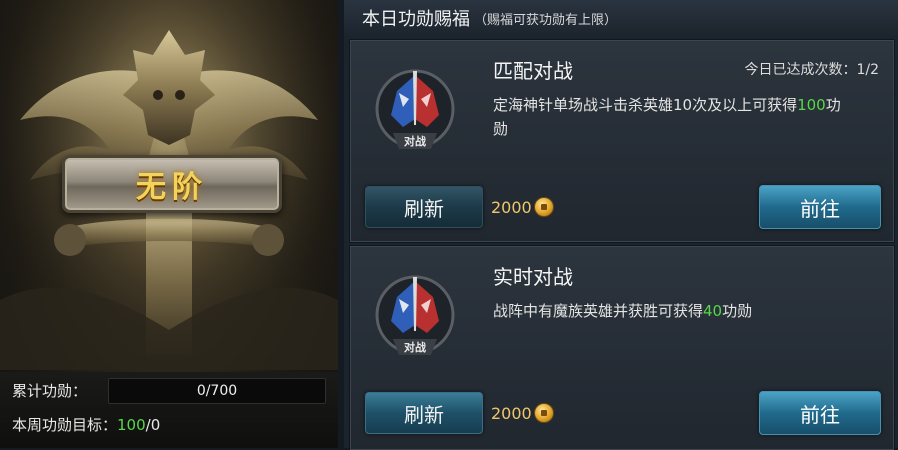  I want to click on task-desc-text: 定海神针单场战斗击杀英雄10次及以上可获得, so click(645, 105).